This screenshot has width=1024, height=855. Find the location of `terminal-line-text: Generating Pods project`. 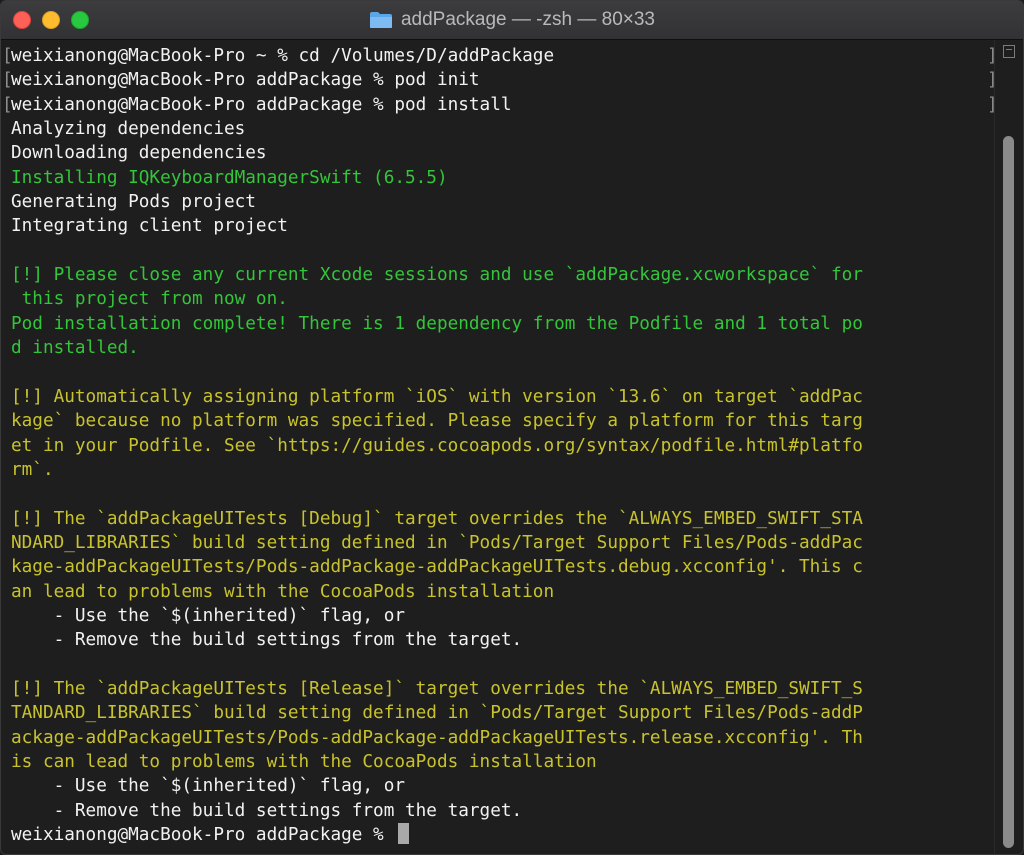

terminal-line-text: Generating Pods project is located at coordinates (133, 202).